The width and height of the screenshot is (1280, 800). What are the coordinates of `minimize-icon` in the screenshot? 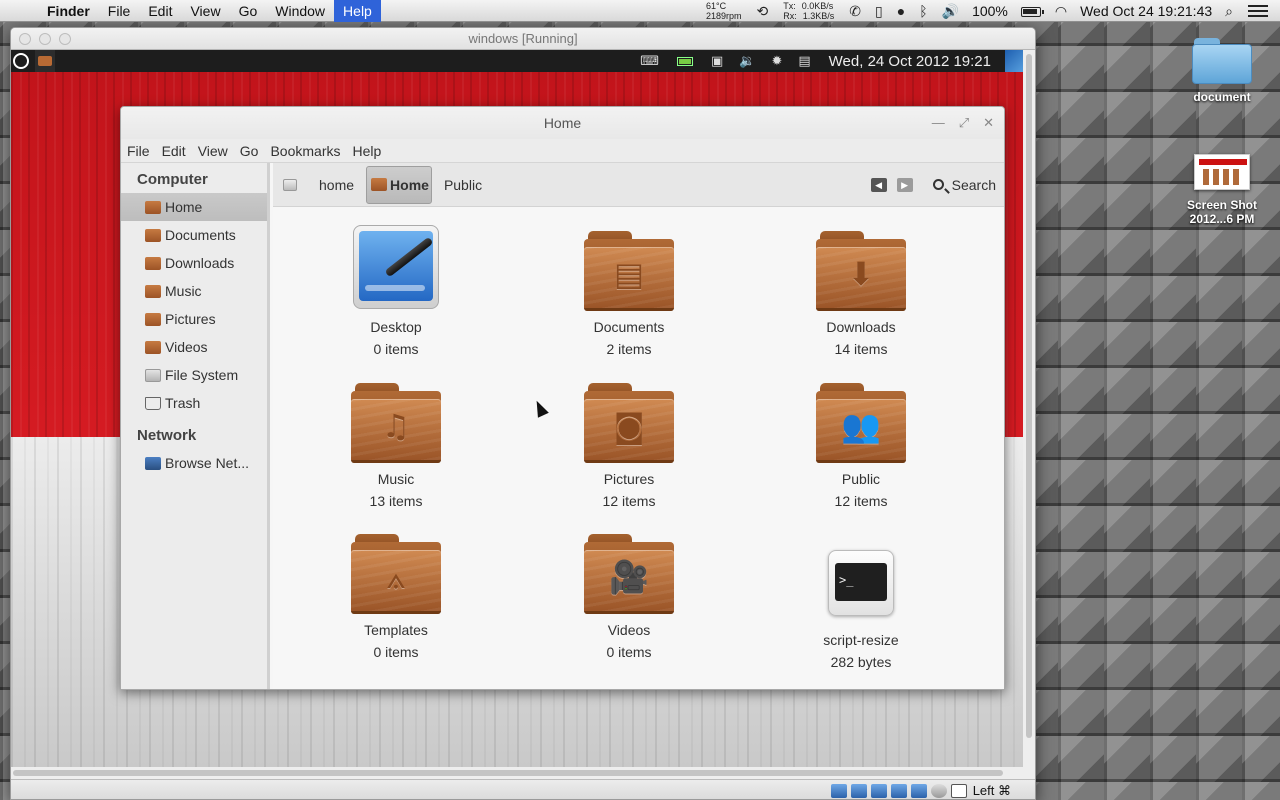 It's located at (45, 39).